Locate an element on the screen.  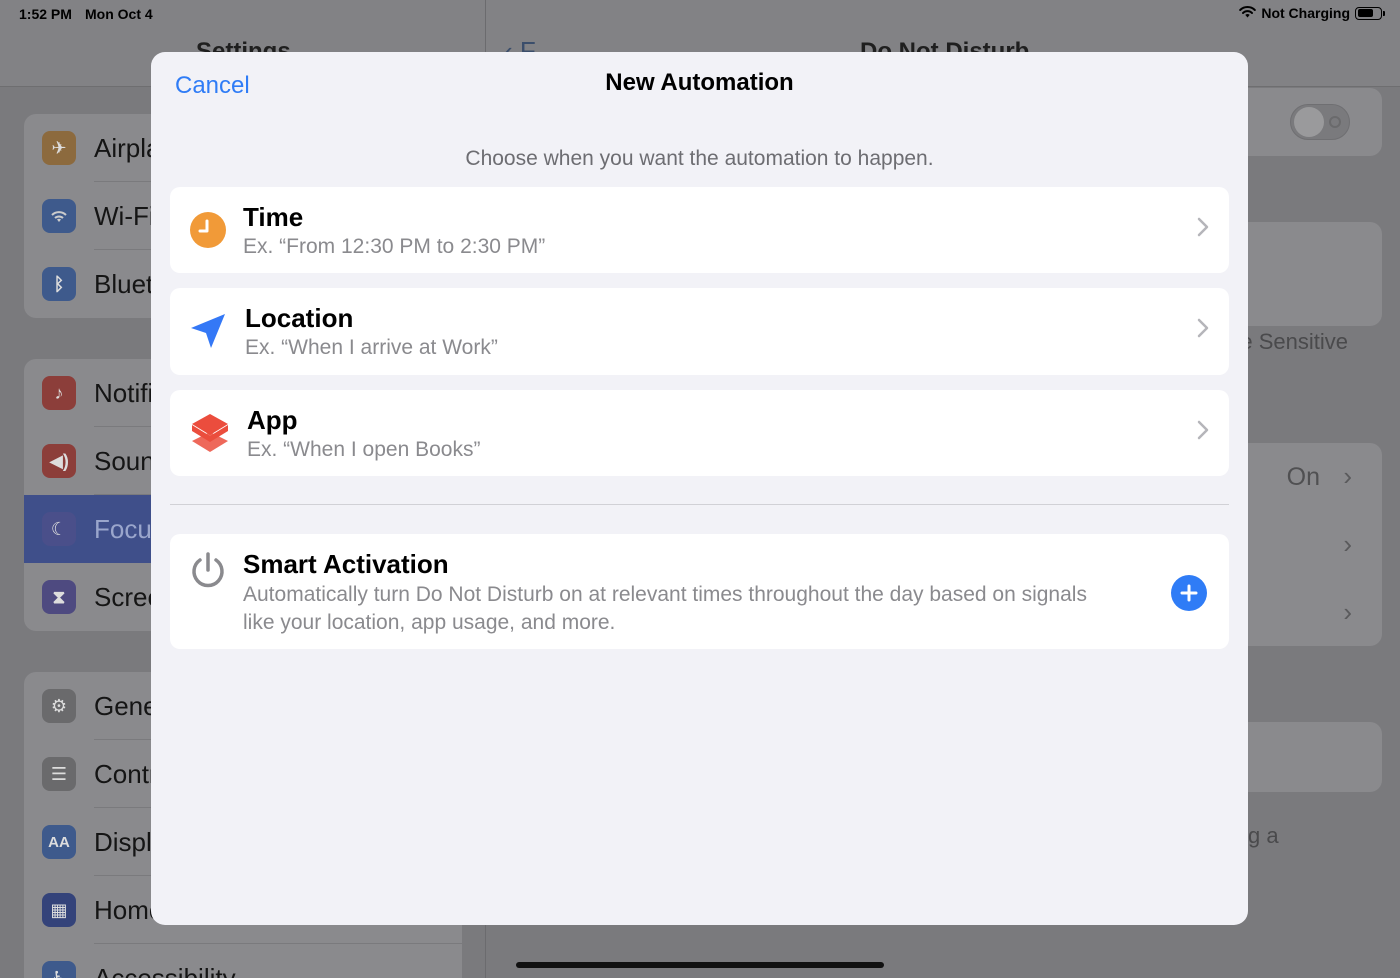
location-option: Location Ex. “When I arrive at Work” is located at coordinates (699, 331).